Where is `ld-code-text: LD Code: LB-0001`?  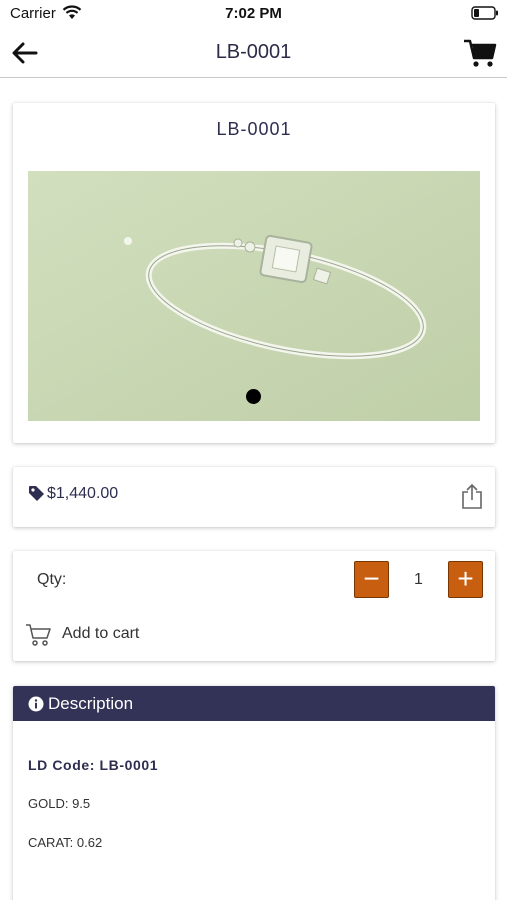 ld-code-text: LD Code: LB-0001 is located at coordinates (93, 765).